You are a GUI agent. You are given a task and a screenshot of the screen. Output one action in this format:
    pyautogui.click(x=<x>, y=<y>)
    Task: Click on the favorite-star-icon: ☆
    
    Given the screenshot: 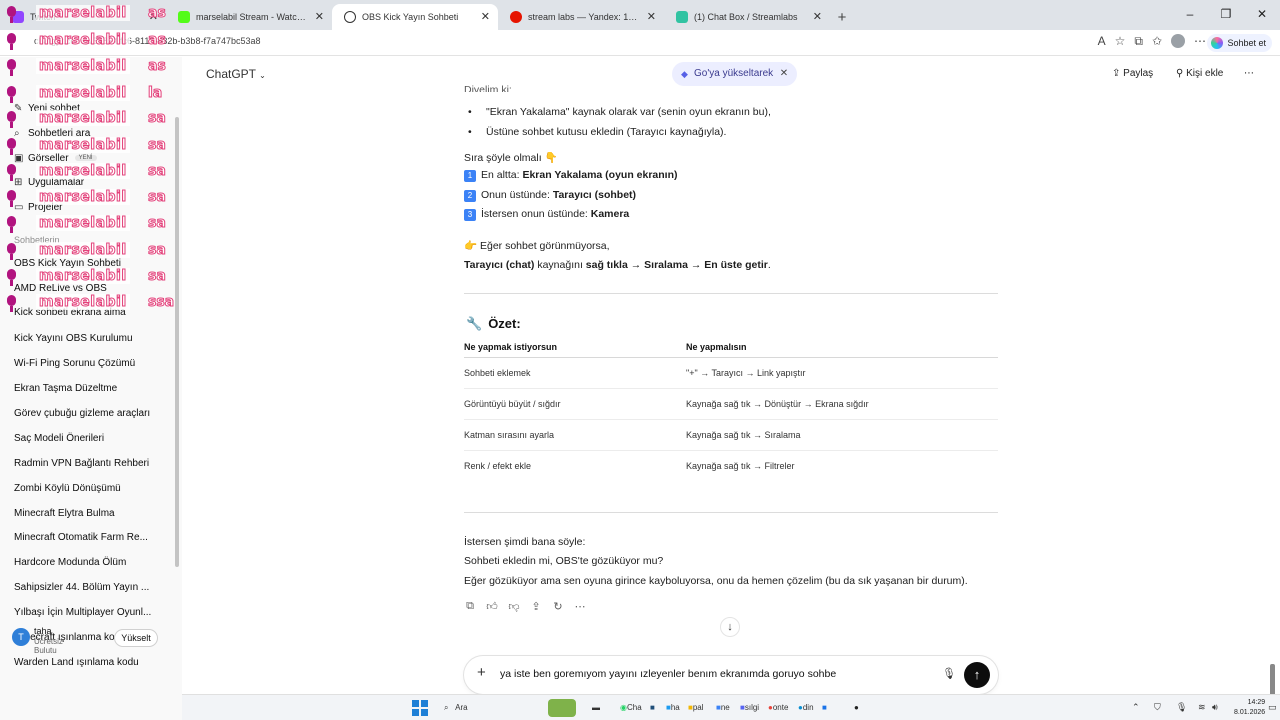 What is the action you would take?
    pyautogui.click(x=1120, y=41)
    